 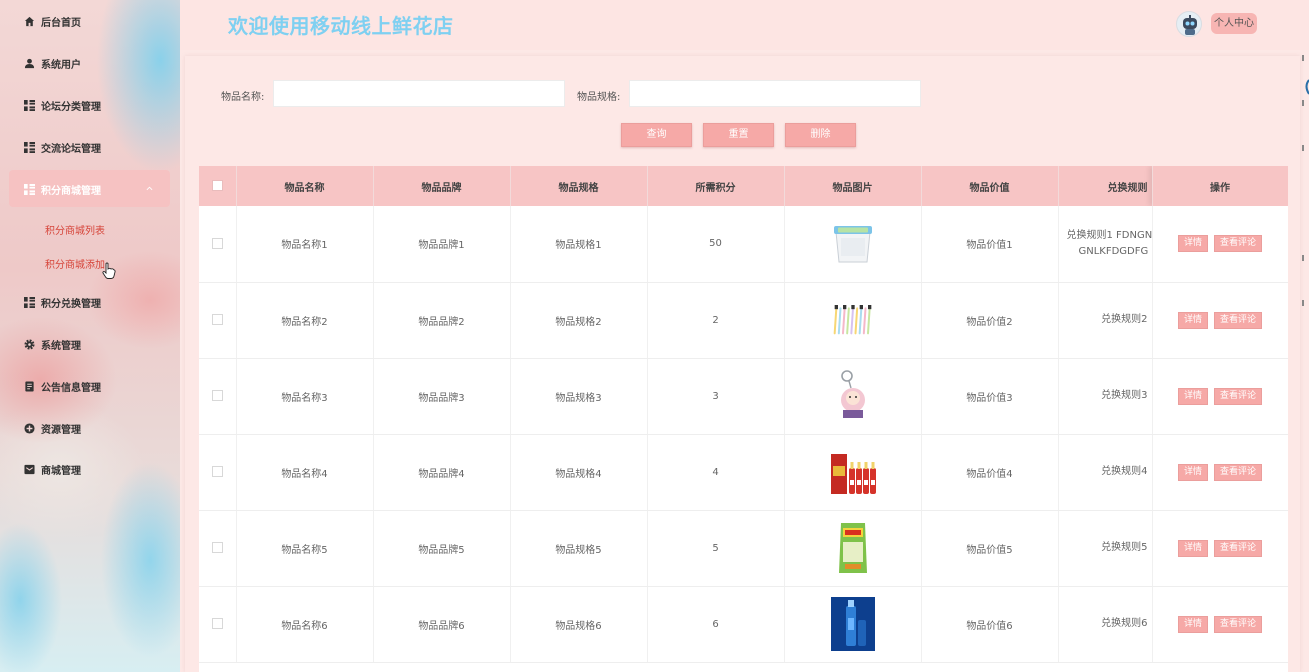 What do you see at coordinates (579, 186) in the screenshot?
I see `column-header: 物品规格` at bounding box center [579, 186].